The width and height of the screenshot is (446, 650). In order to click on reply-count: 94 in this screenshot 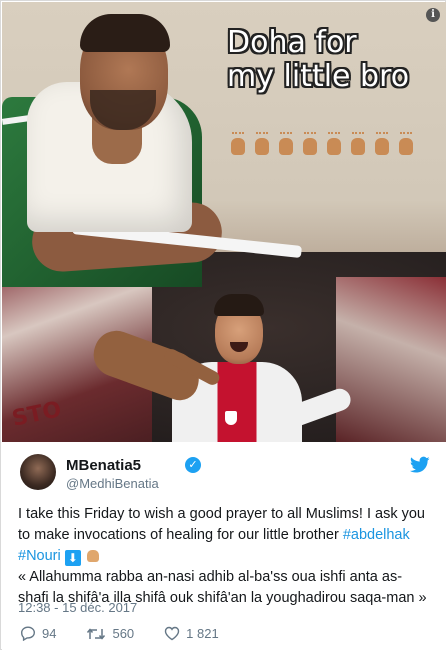, I will do `click(49, 633)`.